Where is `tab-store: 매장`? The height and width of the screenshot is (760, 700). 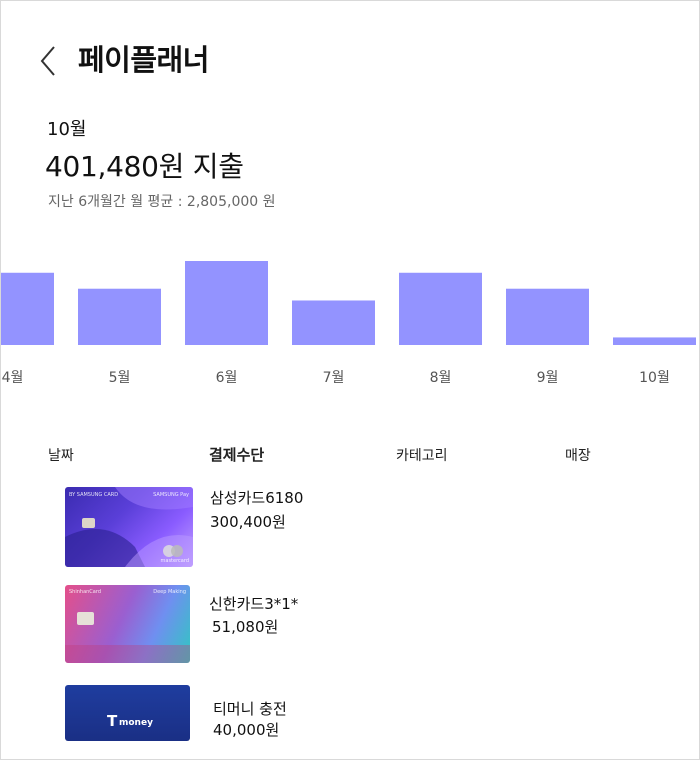 tab-store: 매장 is located at coordinates (578, 455).